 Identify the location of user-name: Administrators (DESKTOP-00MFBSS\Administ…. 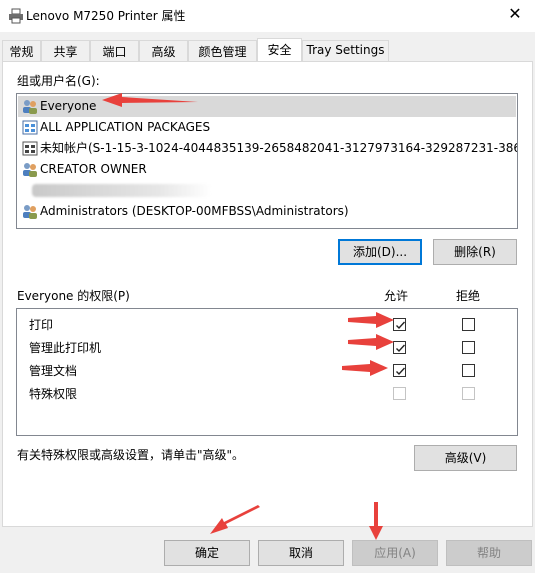
(194, 211).